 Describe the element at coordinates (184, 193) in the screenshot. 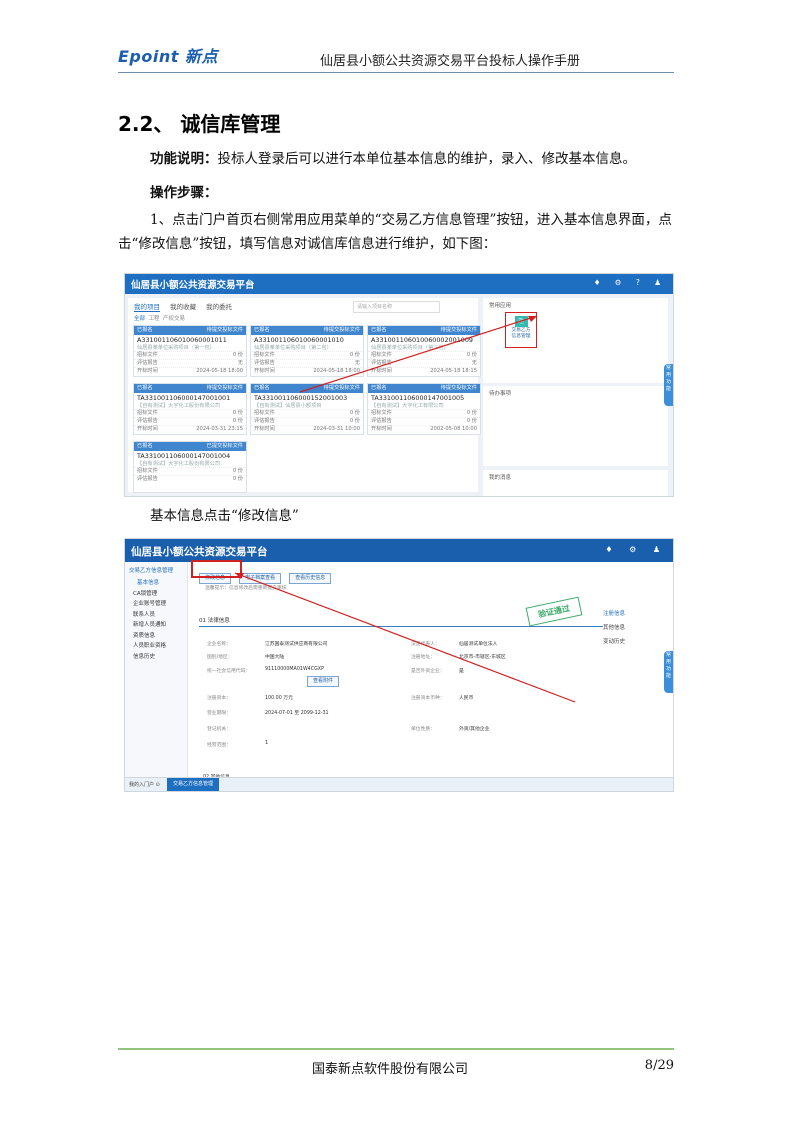

I see `steps-label: 操作步骤：` at that location.